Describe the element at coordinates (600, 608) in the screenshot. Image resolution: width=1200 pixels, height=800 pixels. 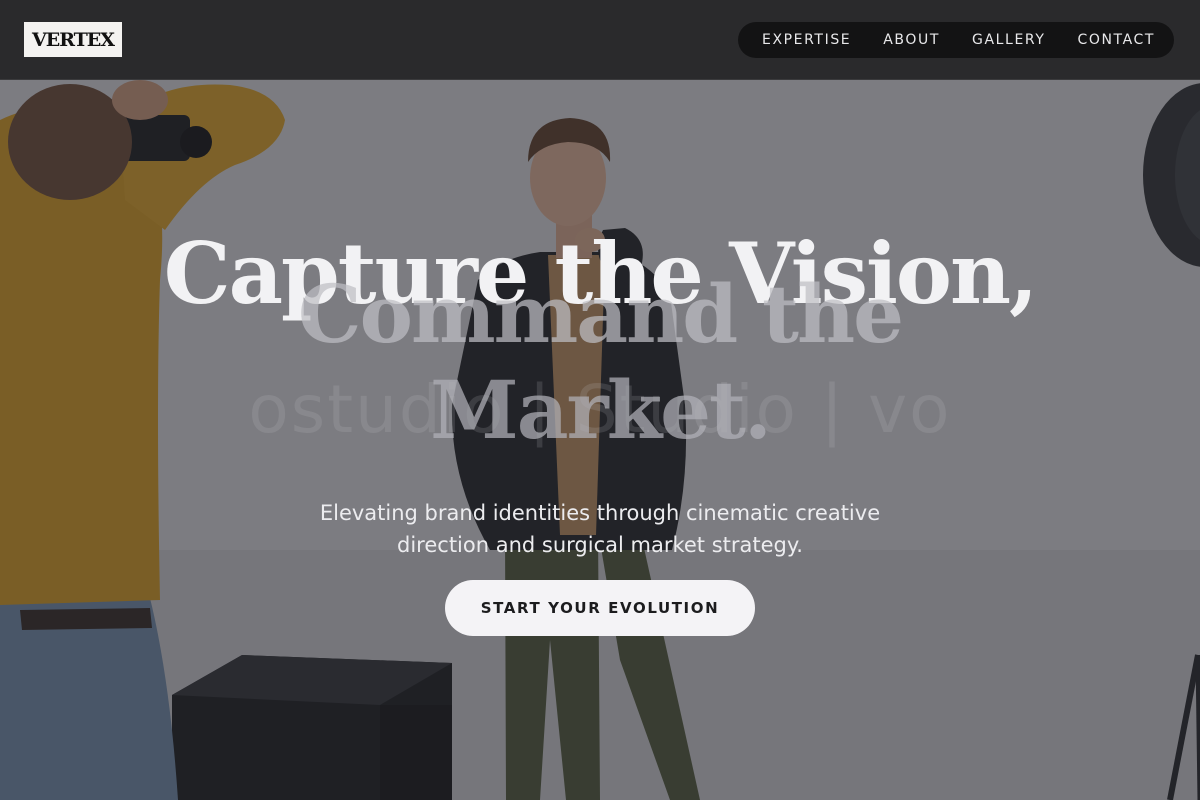
I see `start-evolution-button: START YOUR EVOLUTION` at that location.